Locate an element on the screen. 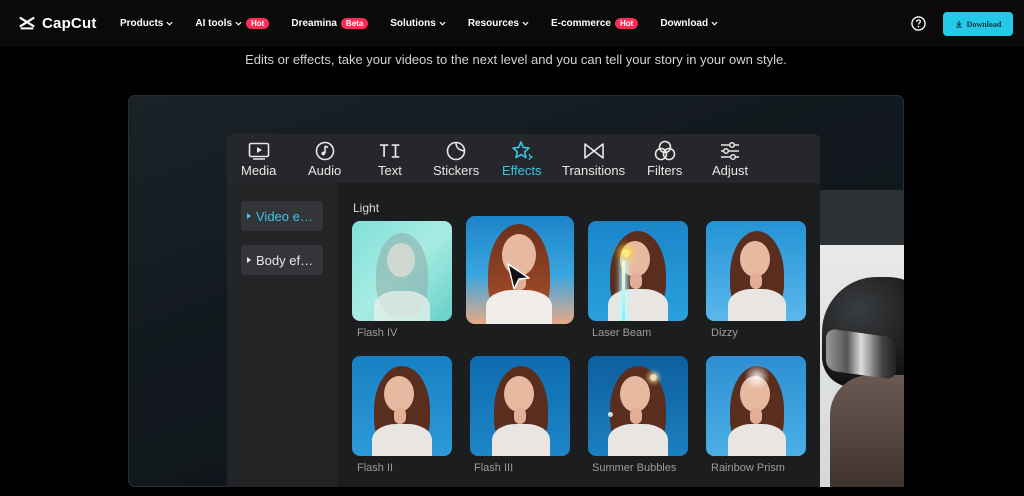 The width and height of the screenshot is (1024, 496). sliders-icon is located at coordinates (730, 151).